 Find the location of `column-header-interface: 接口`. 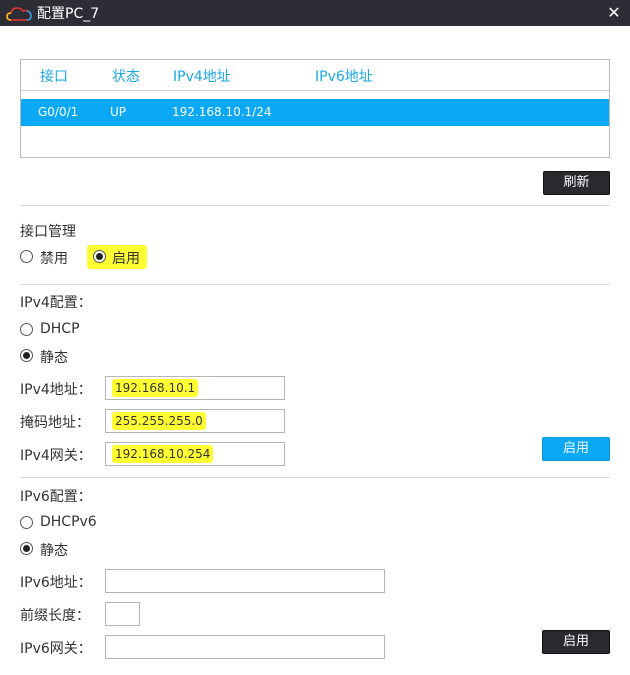

column-header-interface: 接口 is located at coordinates (54, 77).